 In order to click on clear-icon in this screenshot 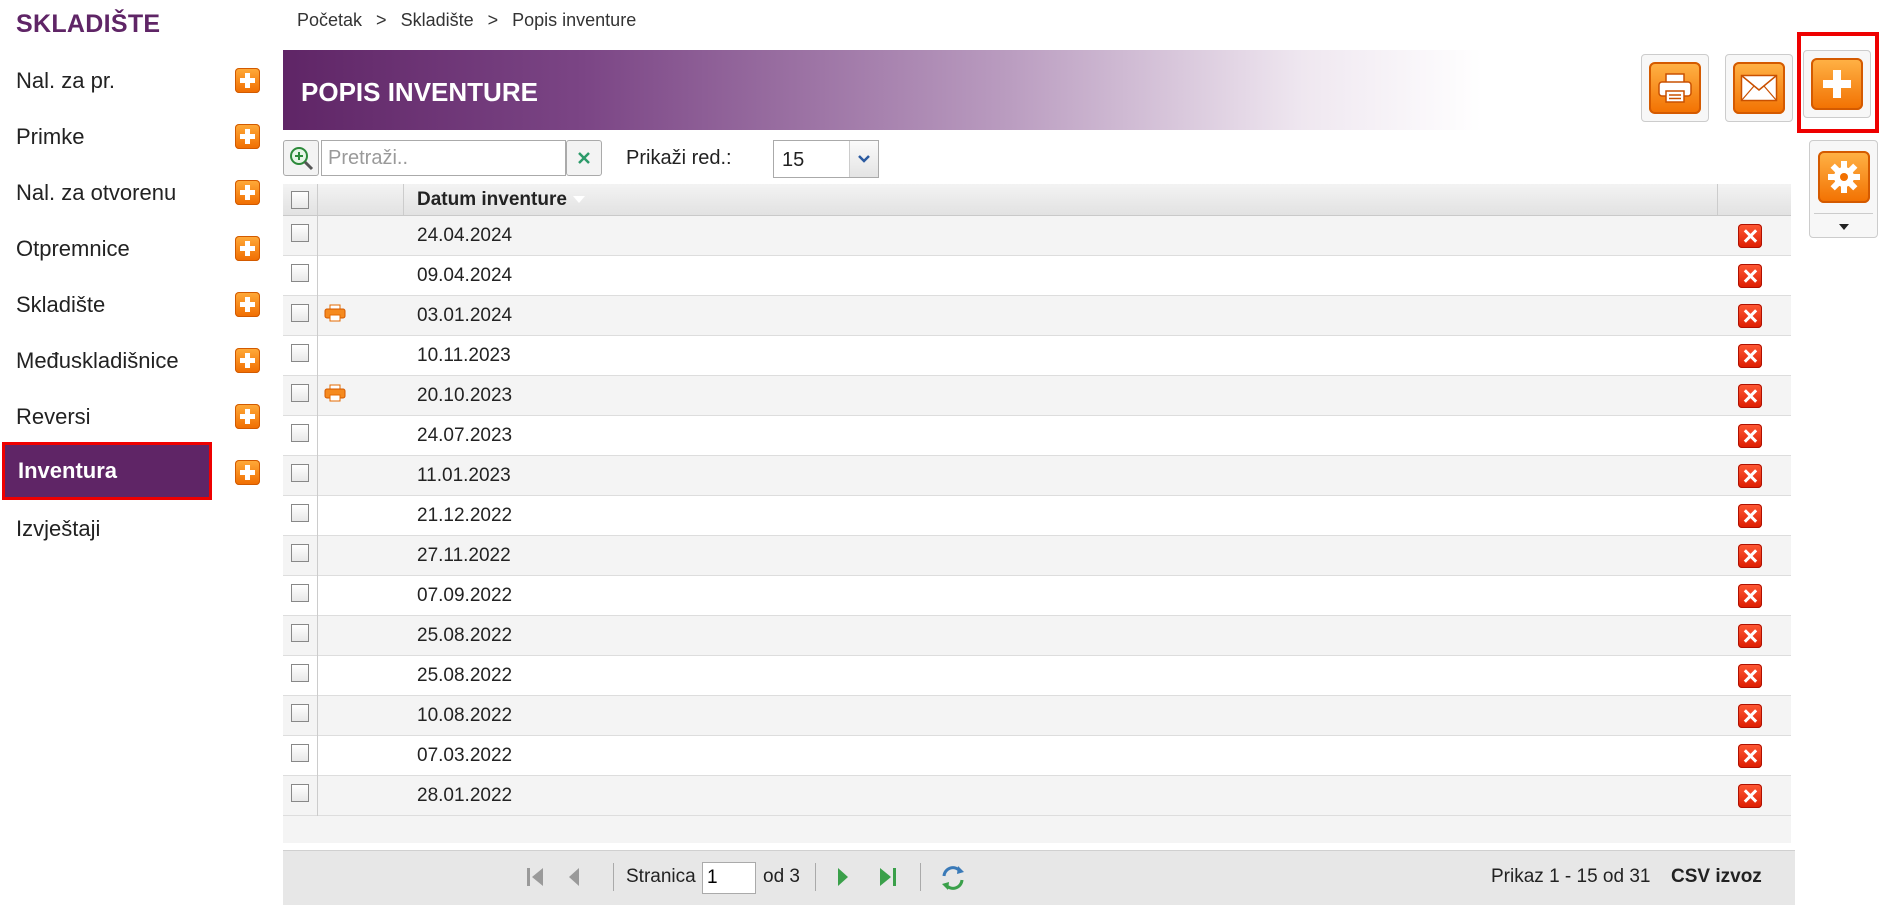, I will do `click(584, 158)`.